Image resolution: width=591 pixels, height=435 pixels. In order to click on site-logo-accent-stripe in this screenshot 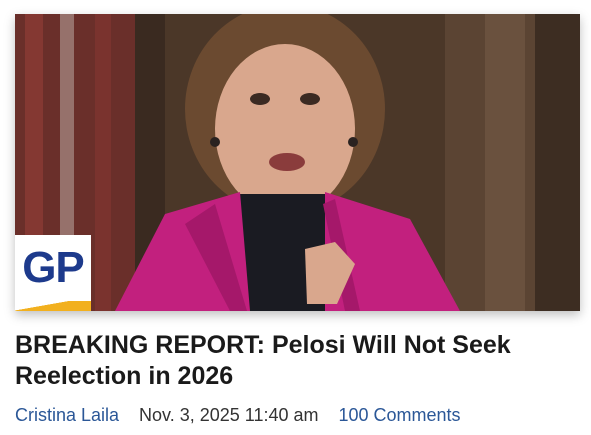, I will do `click(53, 306)`.